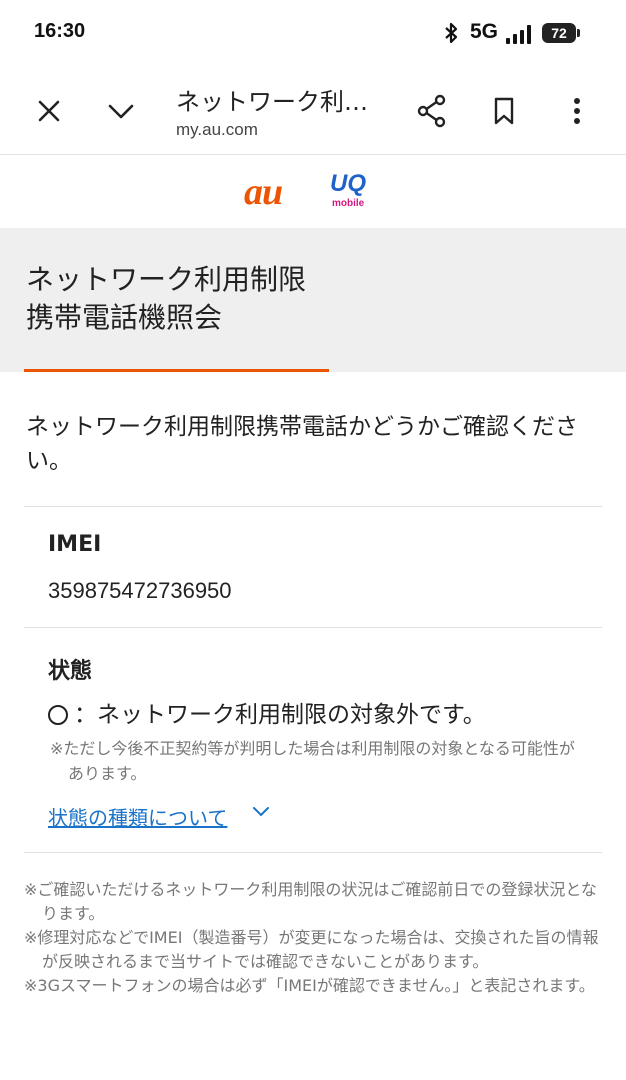  What do you see at coordinates (58, 715) in the screenshot?
I see `status-circle-symbol` at bounding box center [58, 715].